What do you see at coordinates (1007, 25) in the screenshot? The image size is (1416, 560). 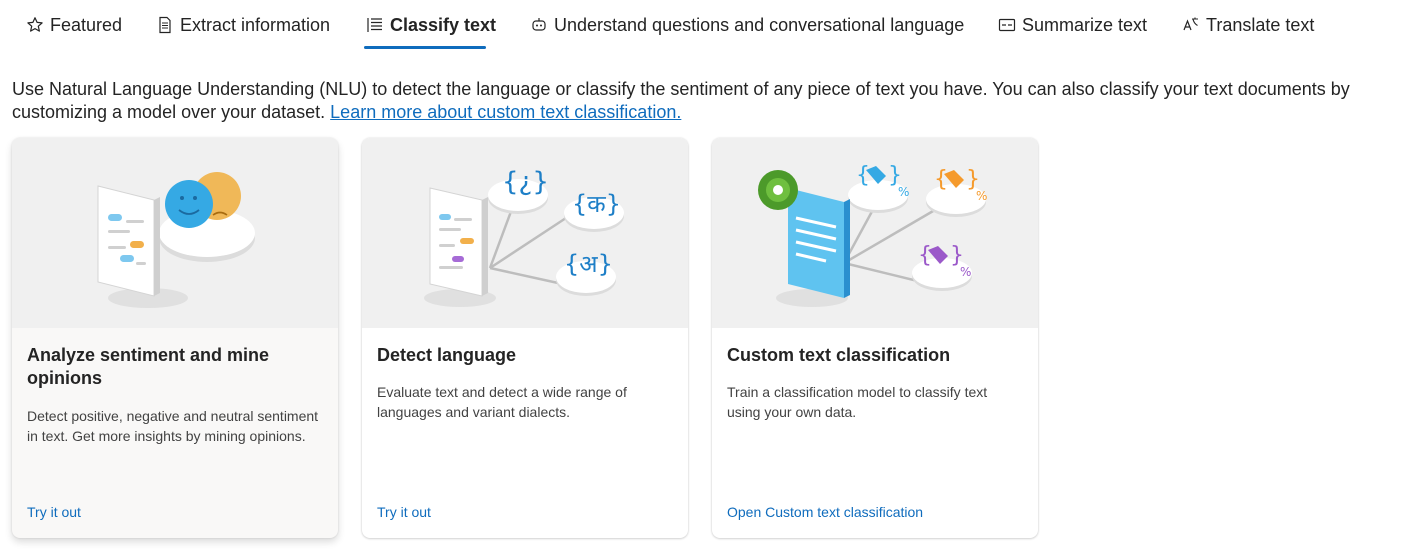 I see `text-box-icon` at bounding box center [1007, 25].